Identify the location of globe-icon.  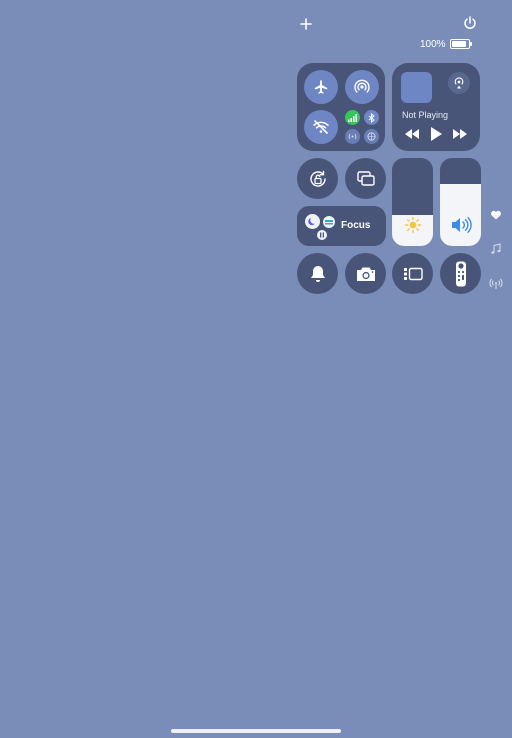
(371, 136).